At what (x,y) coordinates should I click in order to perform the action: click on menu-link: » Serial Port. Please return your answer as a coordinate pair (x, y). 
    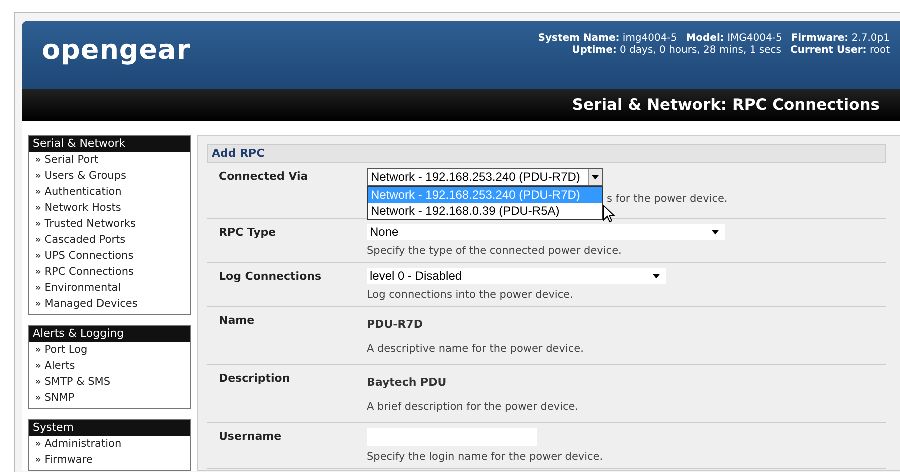
    Looking at the image, I should click on (109, 160).